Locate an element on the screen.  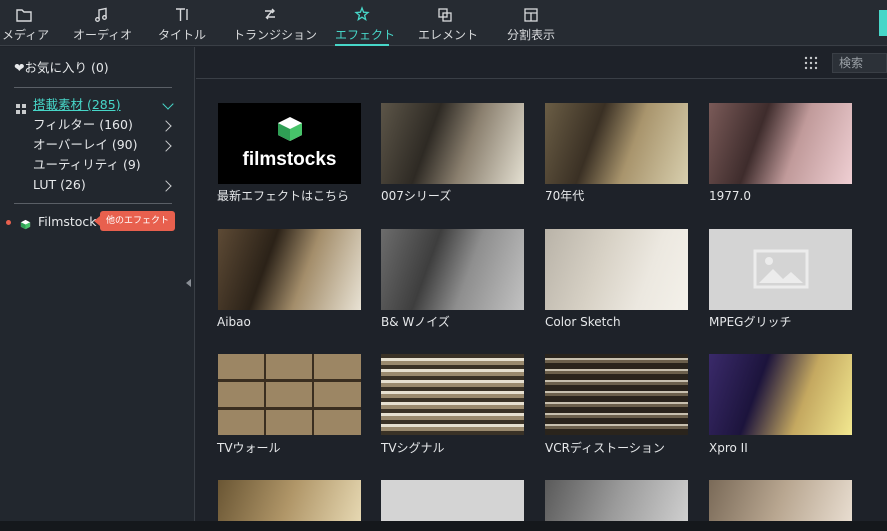
sidebar-item-overlays: オーバーレイ (90) is located at coordinates (85, 145).